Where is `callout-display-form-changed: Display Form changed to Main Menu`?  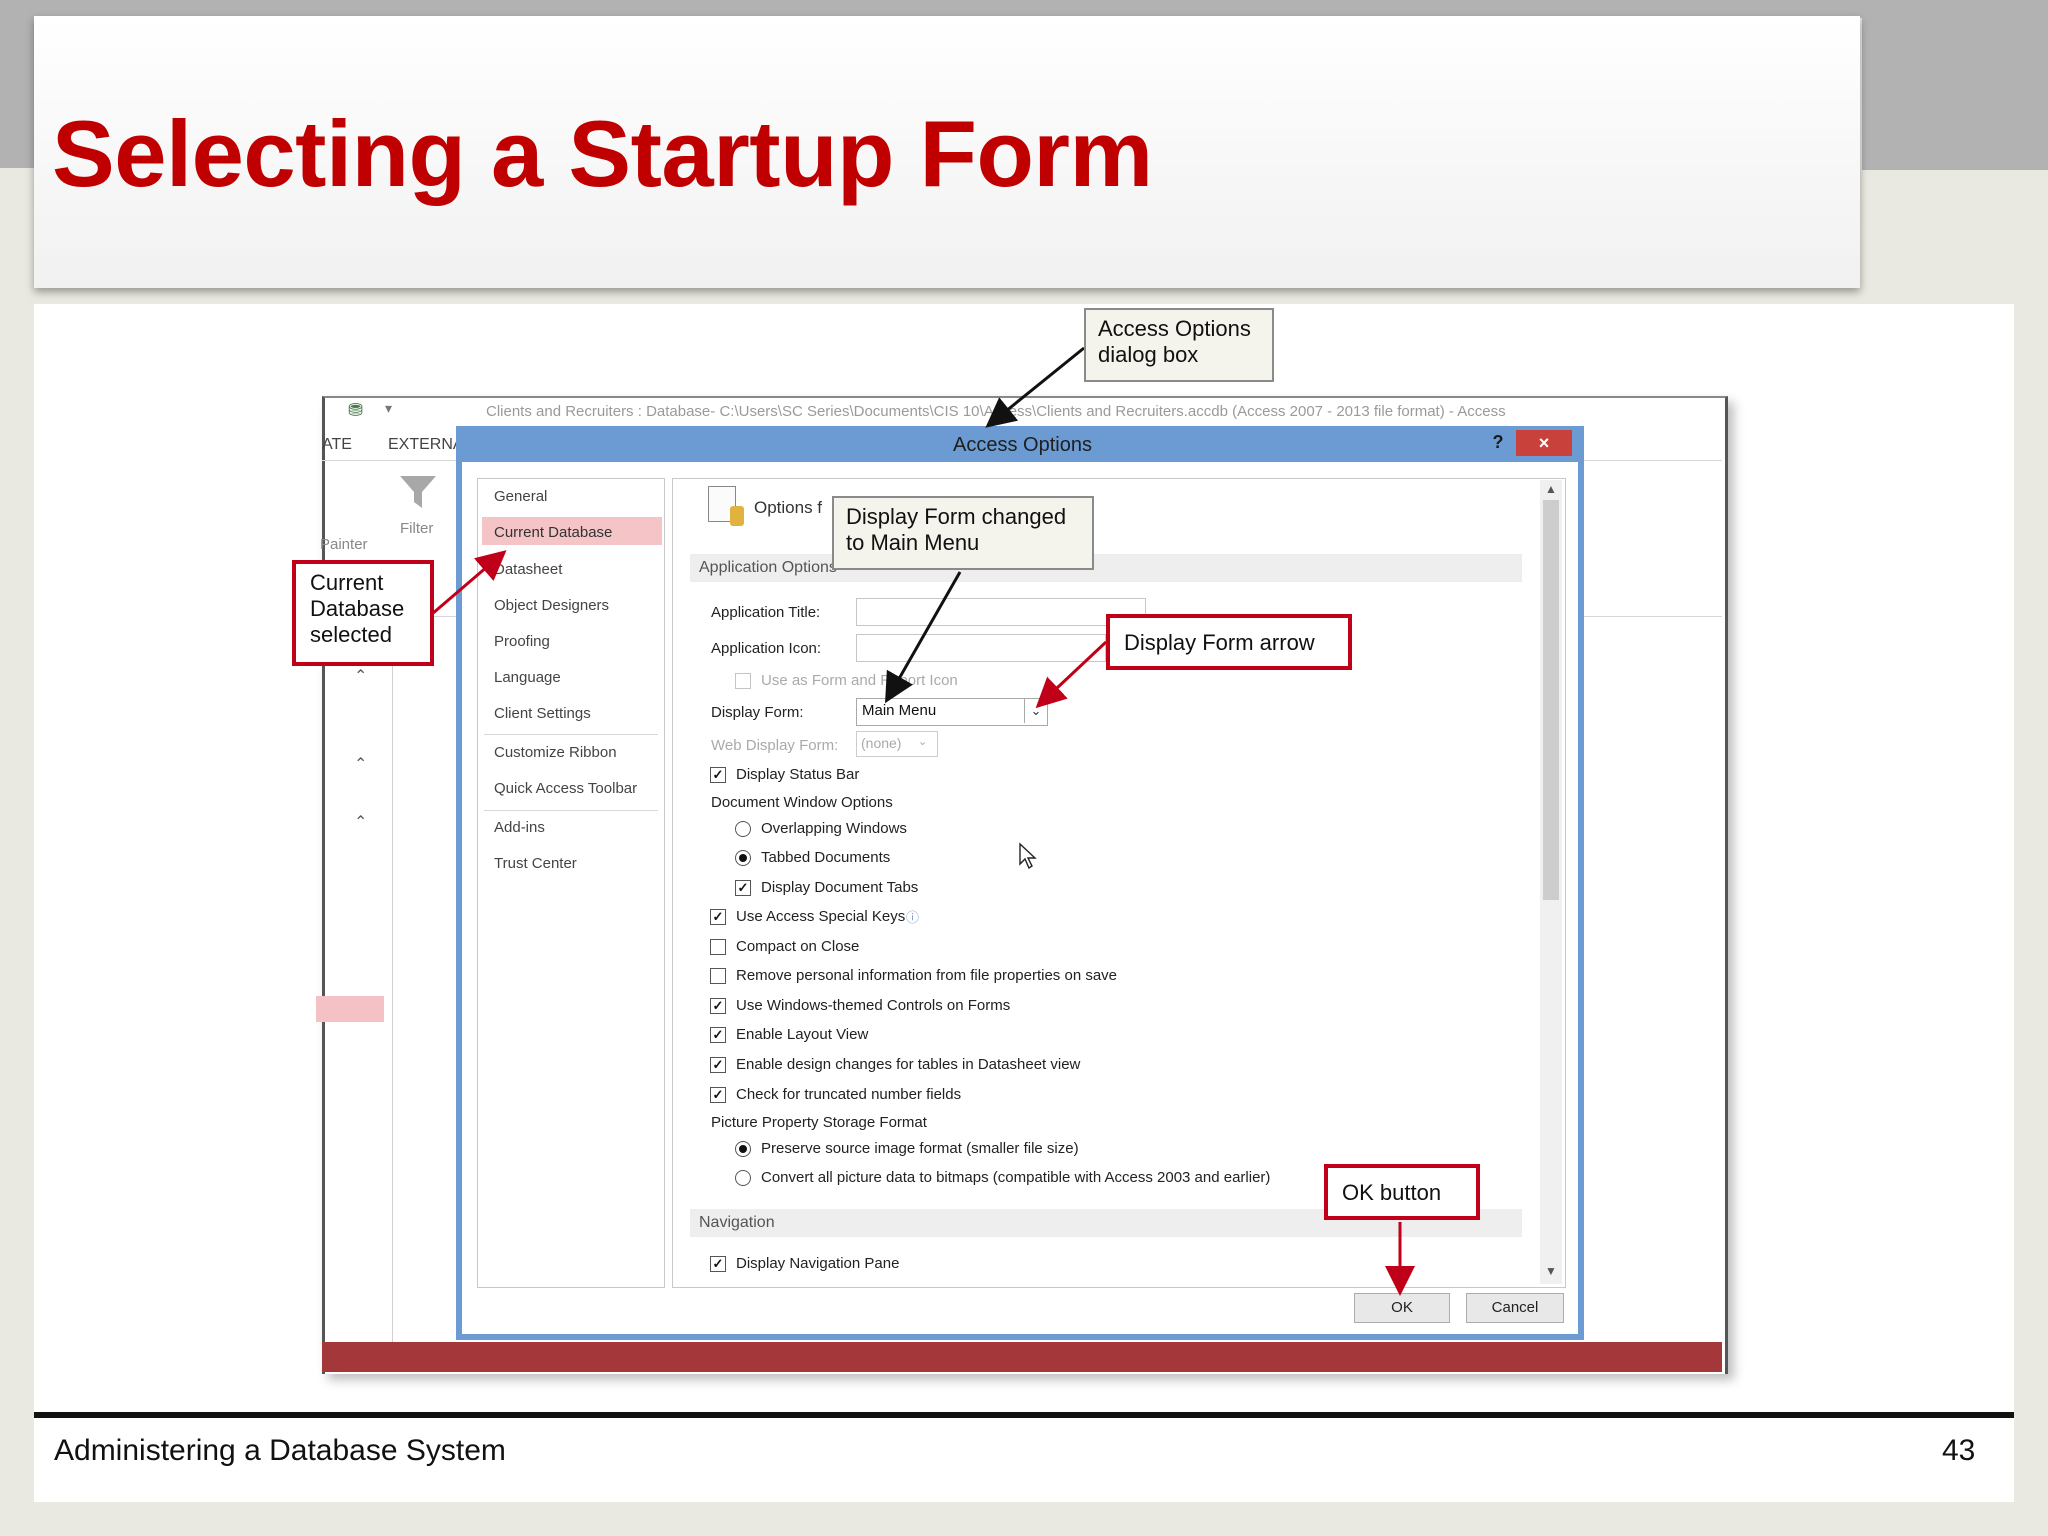 callout-display-form-changed: Display Form changed to Main Menu is located at coordinates (963, 533).